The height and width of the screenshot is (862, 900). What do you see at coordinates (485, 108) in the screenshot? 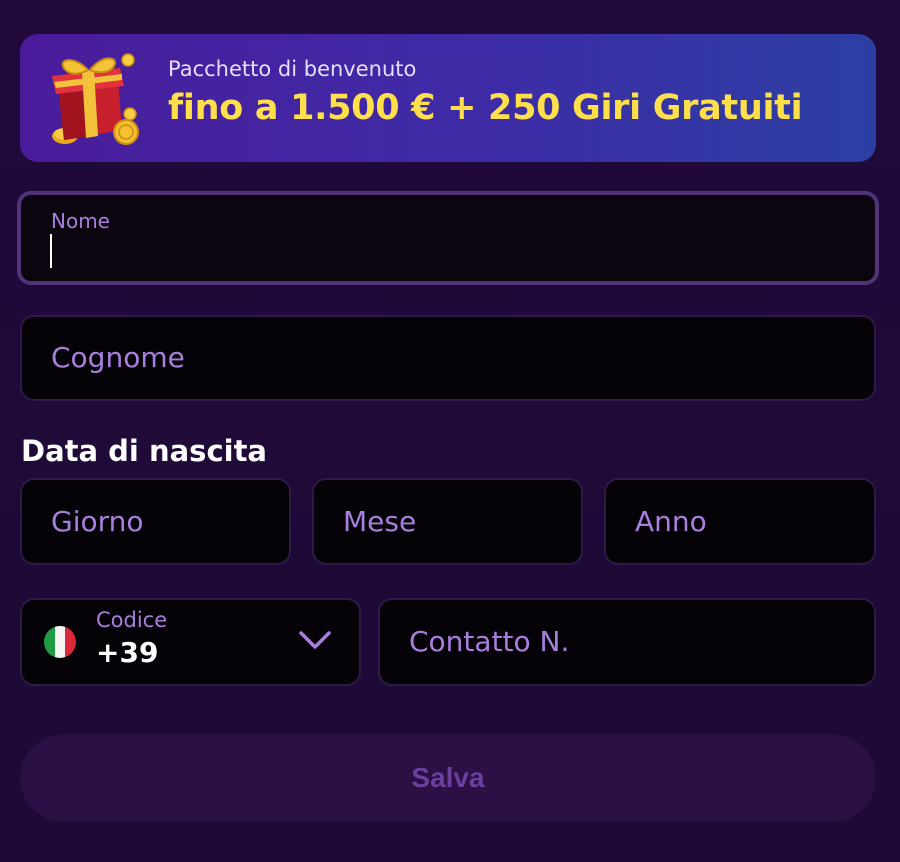
I see `banner-title: fino a 1.500 € + 250 Giri Gratuiti` at bounding box center [485, 108].